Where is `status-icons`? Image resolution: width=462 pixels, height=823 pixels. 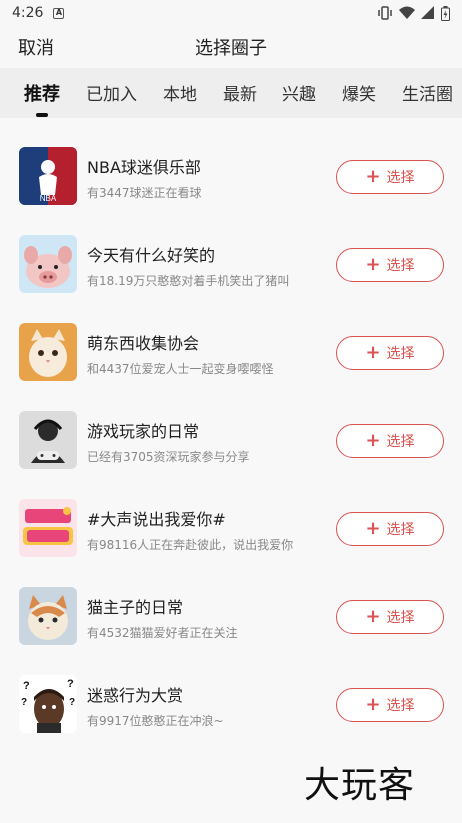 status-icons is located at coordinates (413, 13).